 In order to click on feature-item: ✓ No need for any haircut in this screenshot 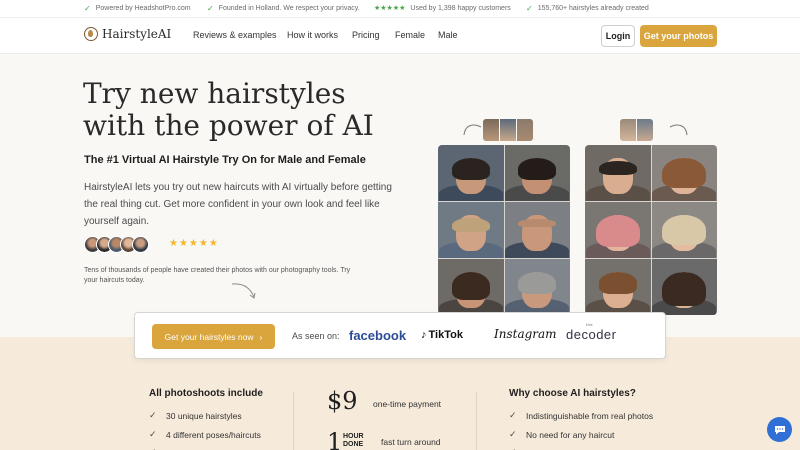, I will do `click(562, 434)`.